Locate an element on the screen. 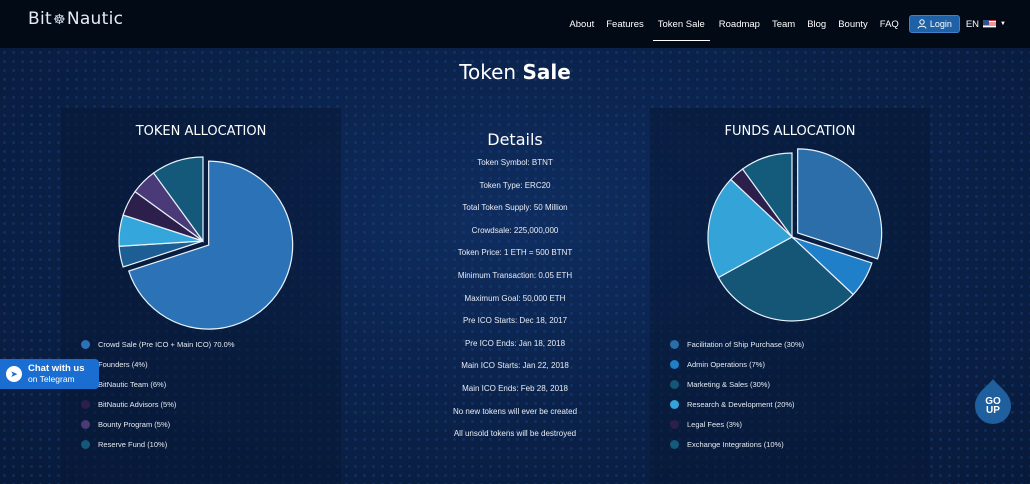 This screenshot has height=484, width=1030. detail-item: Token Symbol: BTNT is located at coordinates (515, 162).